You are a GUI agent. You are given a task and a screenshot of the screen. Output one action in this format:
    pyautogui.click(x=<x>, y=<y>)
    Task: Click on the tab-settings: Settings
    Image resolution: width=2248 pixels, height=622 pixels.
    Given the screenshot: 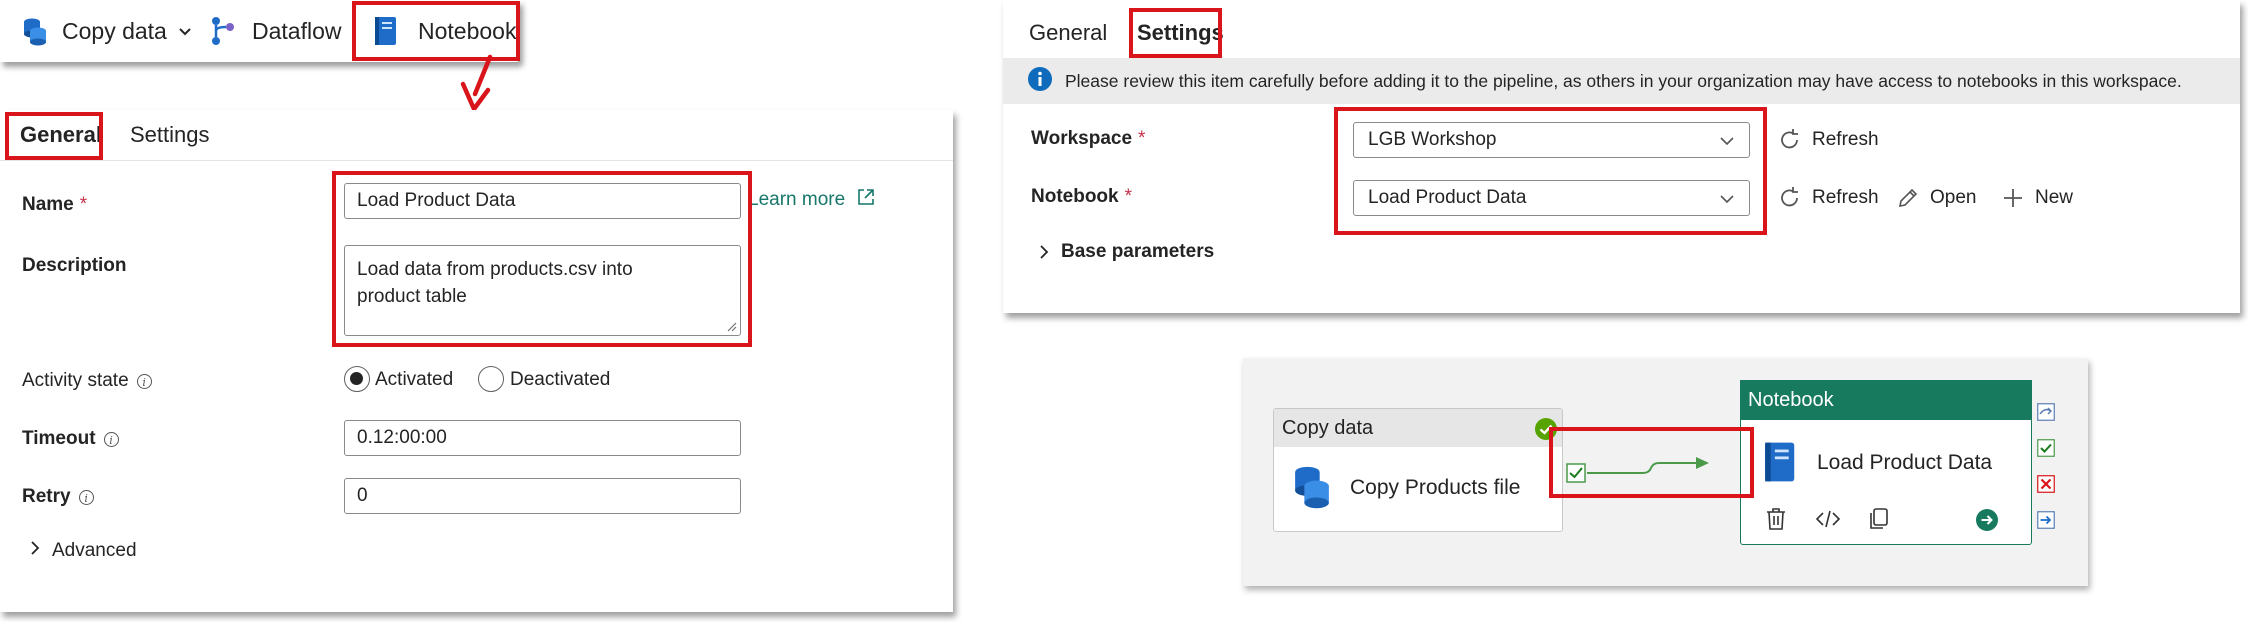 What is the action you would take?
    pyautogui.click(x=170, y=135)
    